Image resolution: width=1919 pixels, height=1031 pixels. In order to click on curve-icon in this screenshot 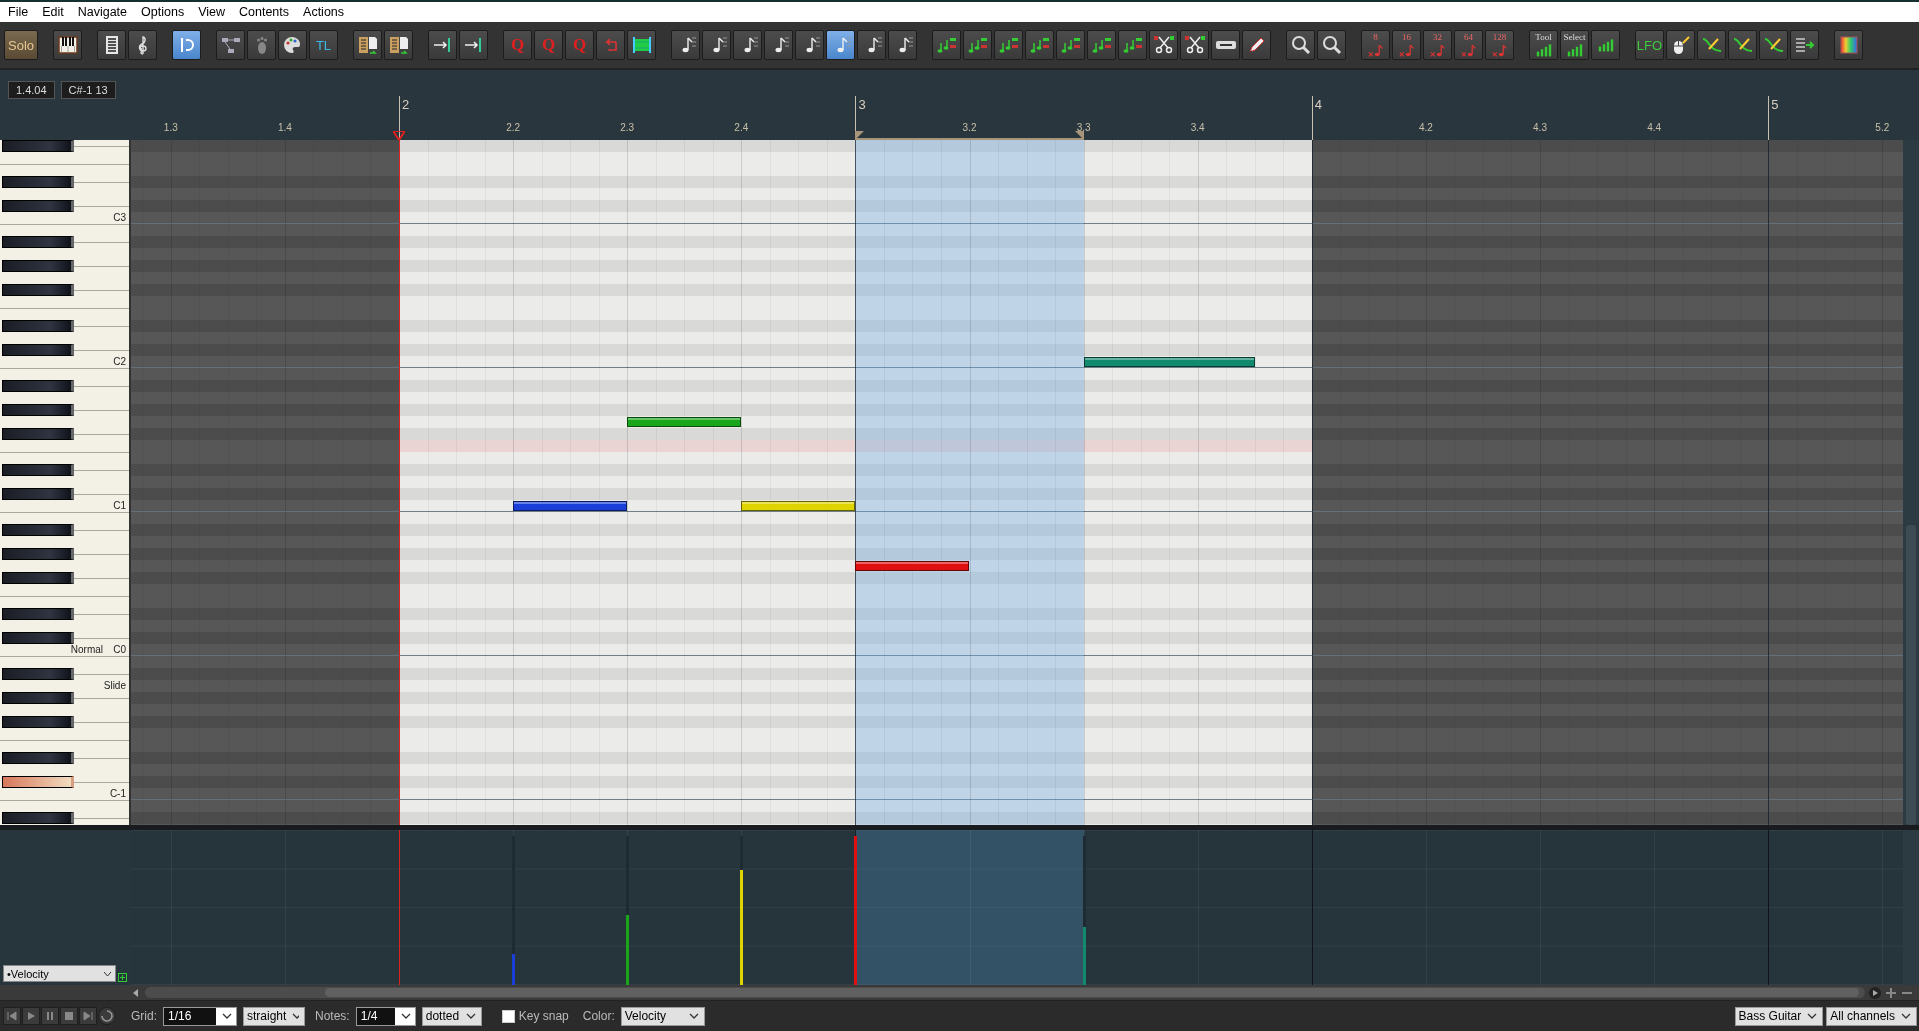, I will do `click(1773, 45)`.